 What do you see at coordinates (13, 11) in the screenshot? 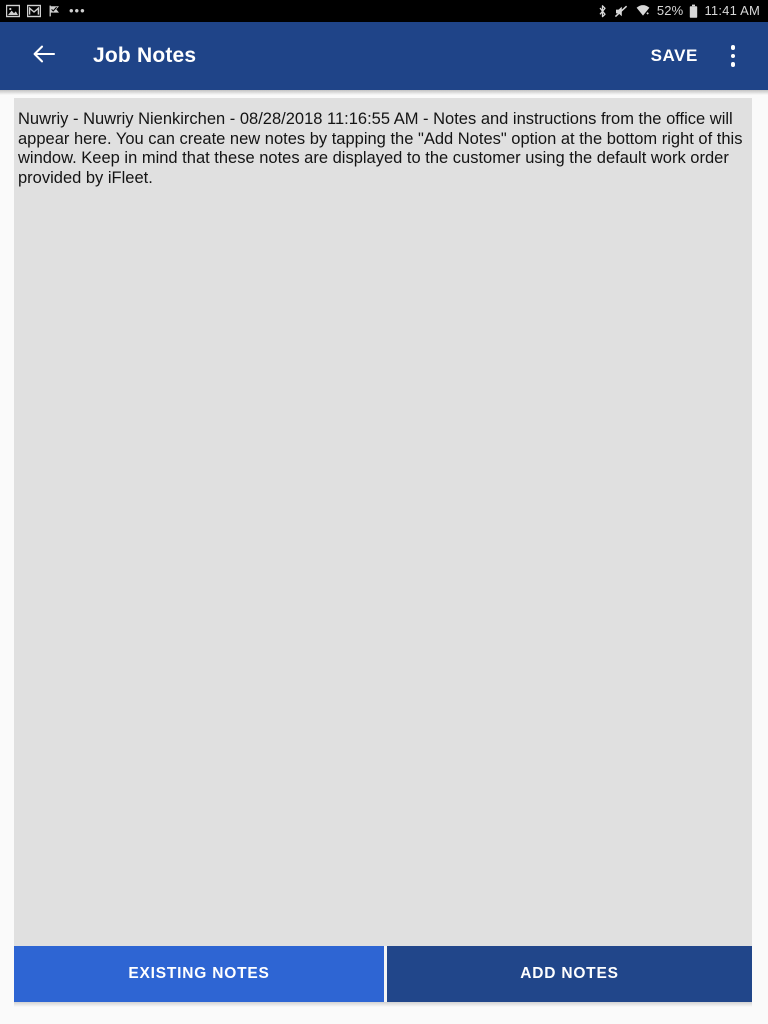
I see `photo-icon` at bounding box center [13, 11].